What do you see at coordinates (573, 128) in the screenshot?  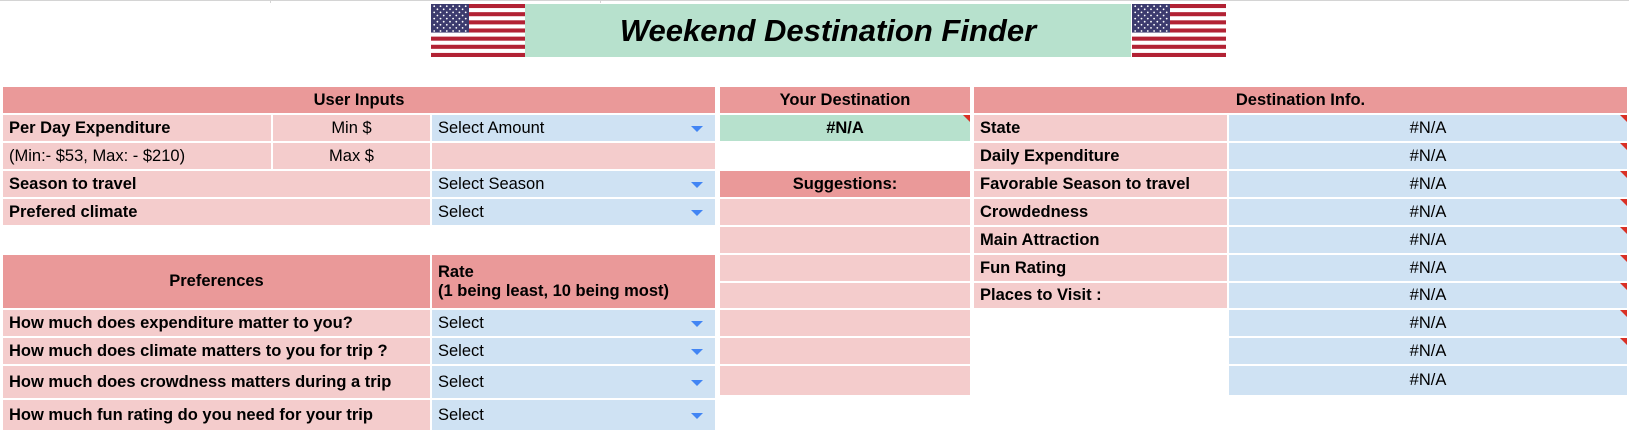 I see `min-amount-dropdown: Select Amount` at bounding box center [573, 128].